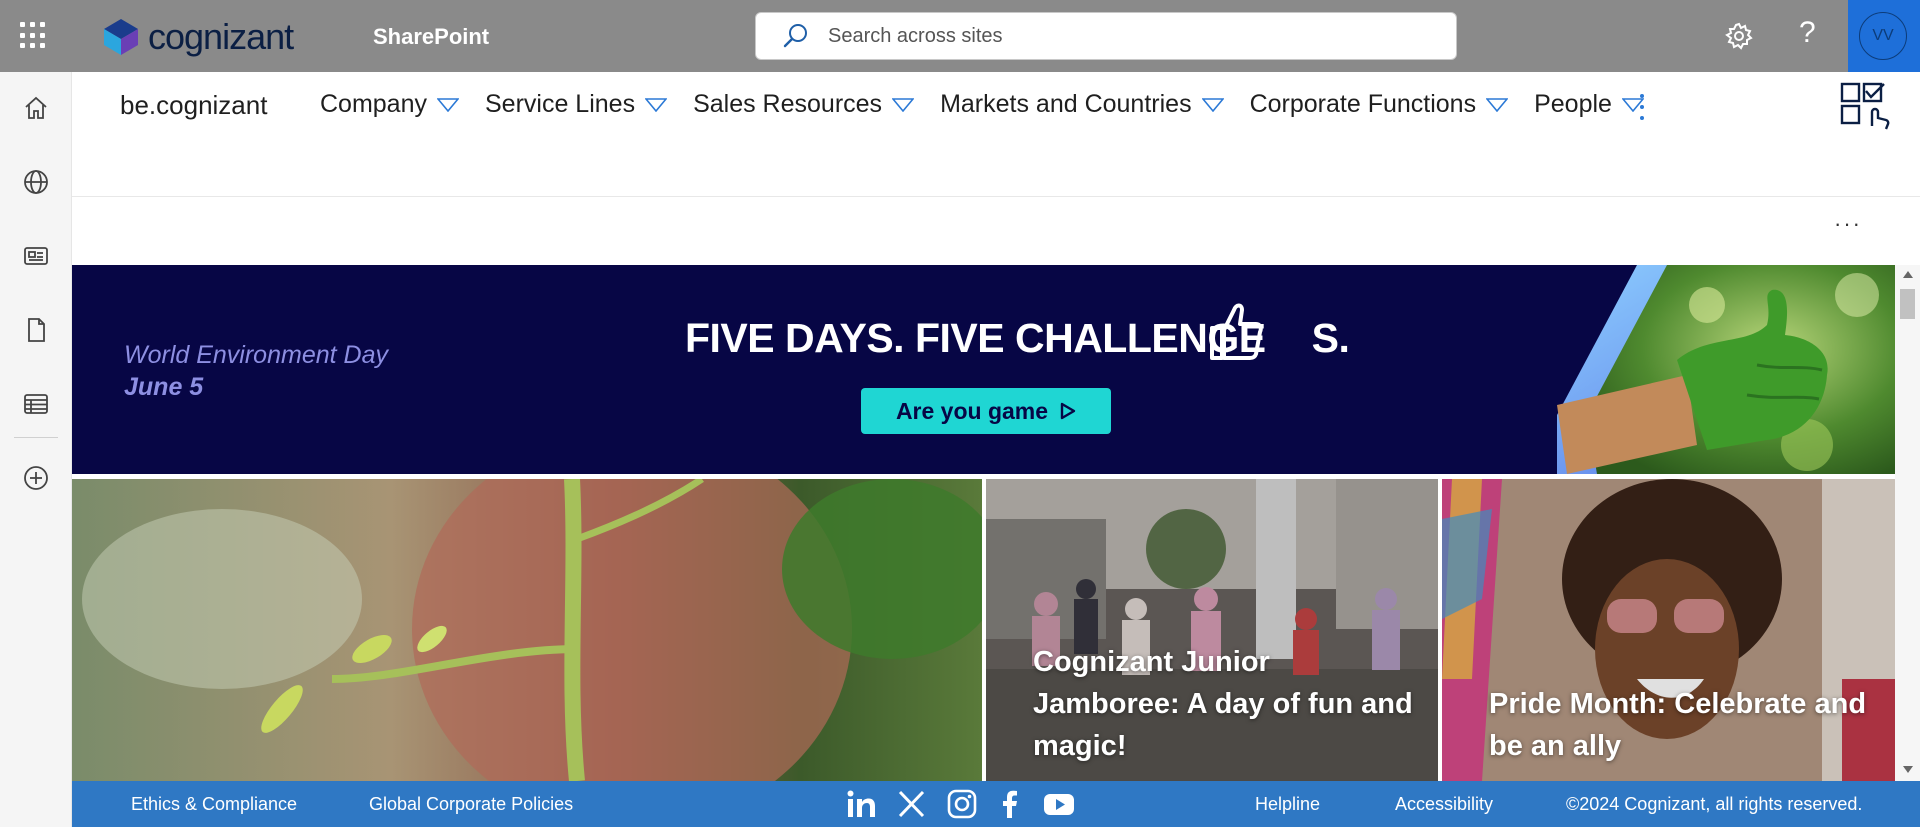 This screenshot has width=1920, height=827. Describe the element at coordinates (962, 804) in the screenshot. I see `instagram-icon` at that location.